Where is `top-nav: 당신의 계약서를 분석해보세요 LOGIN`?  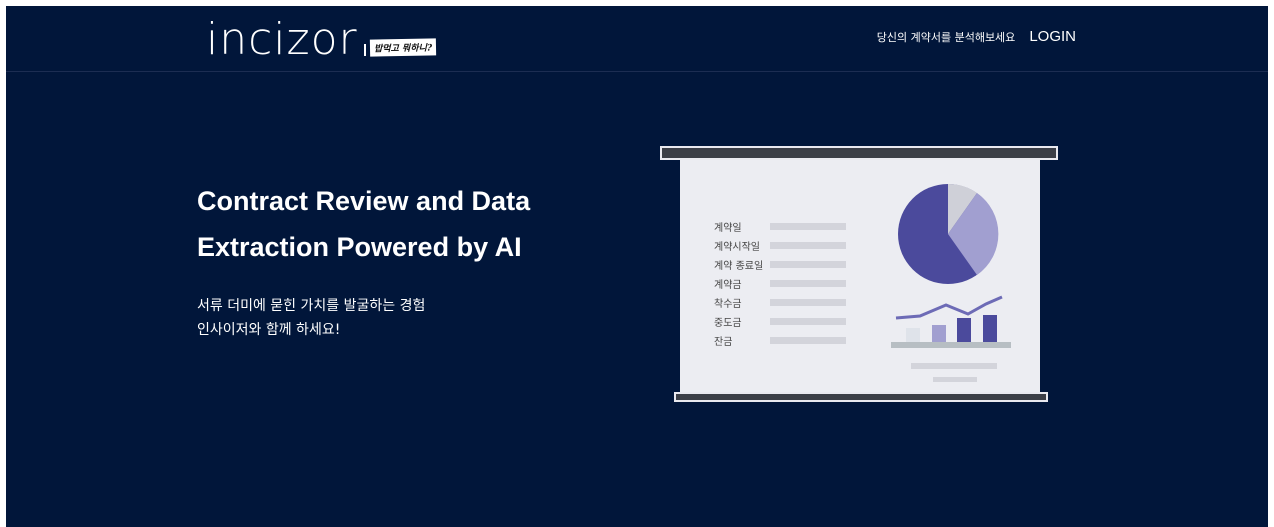 top-nav: 당신의 계약서를 분석해보세요 LOGIN is located at coordinates (976, 36).